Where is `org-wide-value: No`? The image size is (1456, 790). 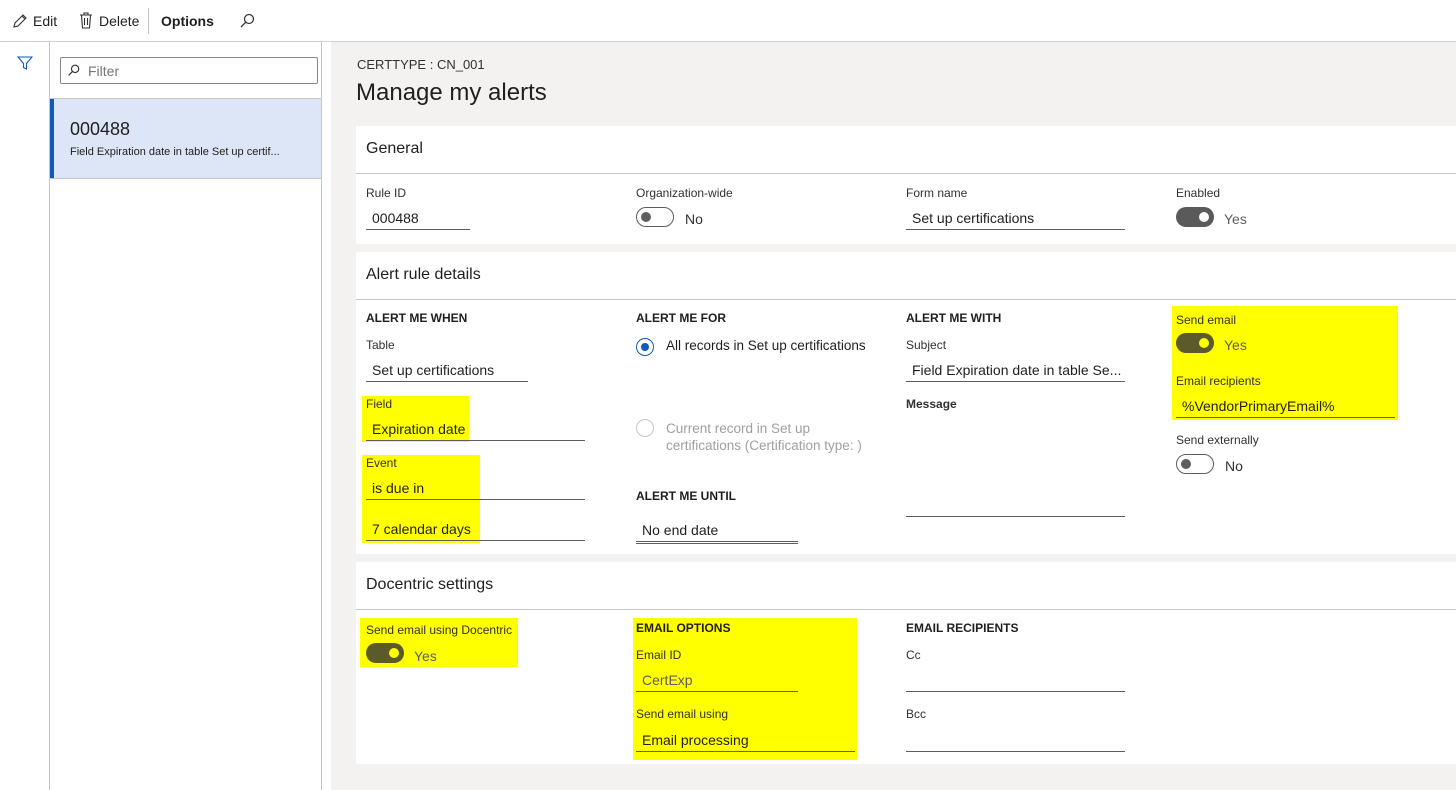
org-wide-value: No is located at coordinates (694, 219).